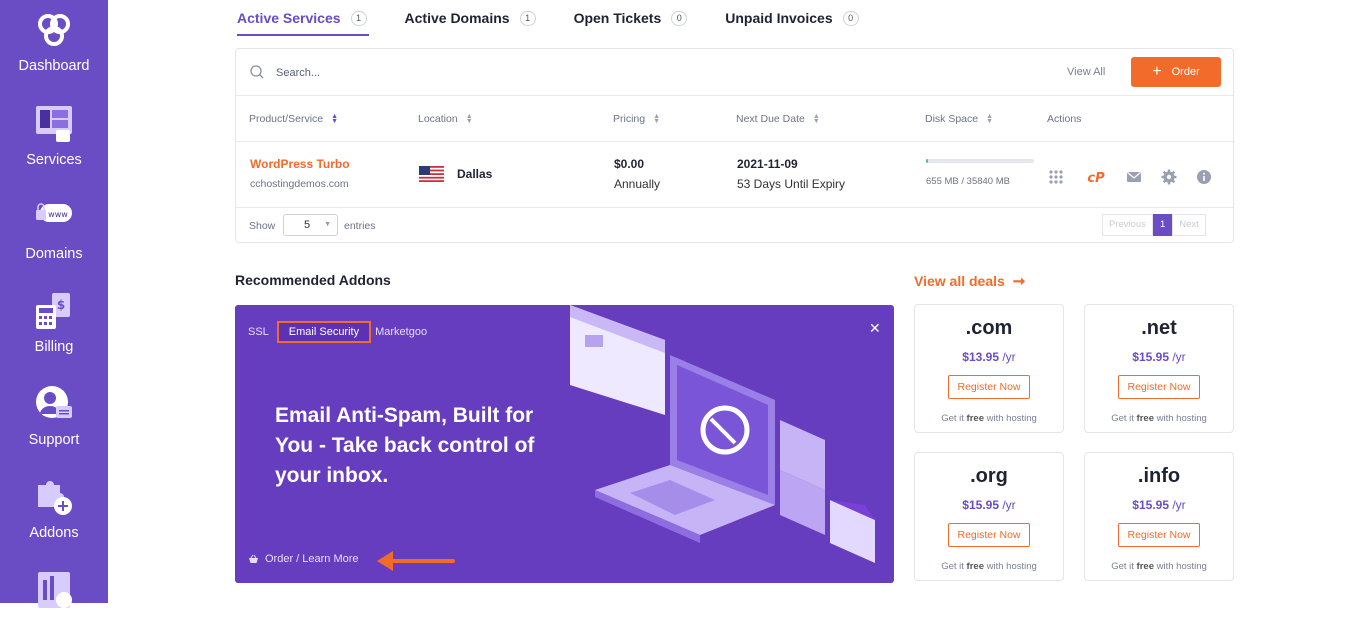 This screenshot has height=618, width=1360. Describe the element at coordinates (327, 224) in the screenshot. I see `chevron-down-icon: ▼` at that location.